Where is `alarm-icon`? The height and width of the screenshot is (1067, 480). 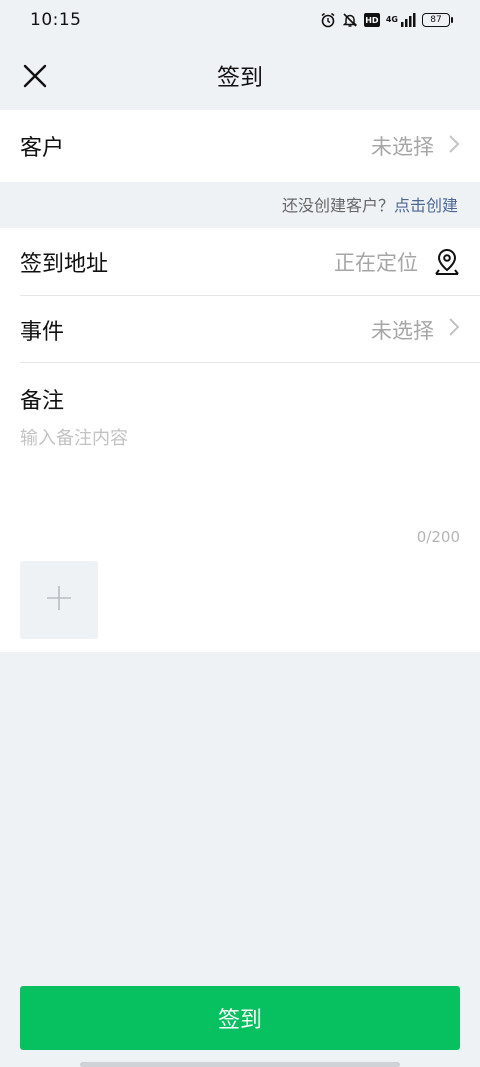 alarm-icon is located at coordinates (328, 20).